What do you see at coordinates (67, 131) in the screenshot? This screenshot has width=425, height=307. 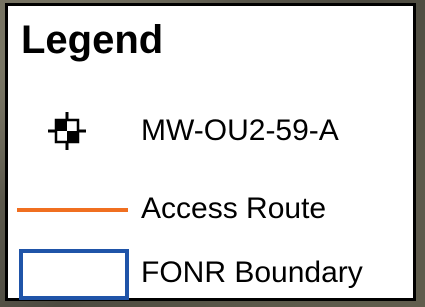 I see `well-marker-icon` at bounding box center [67, 131].